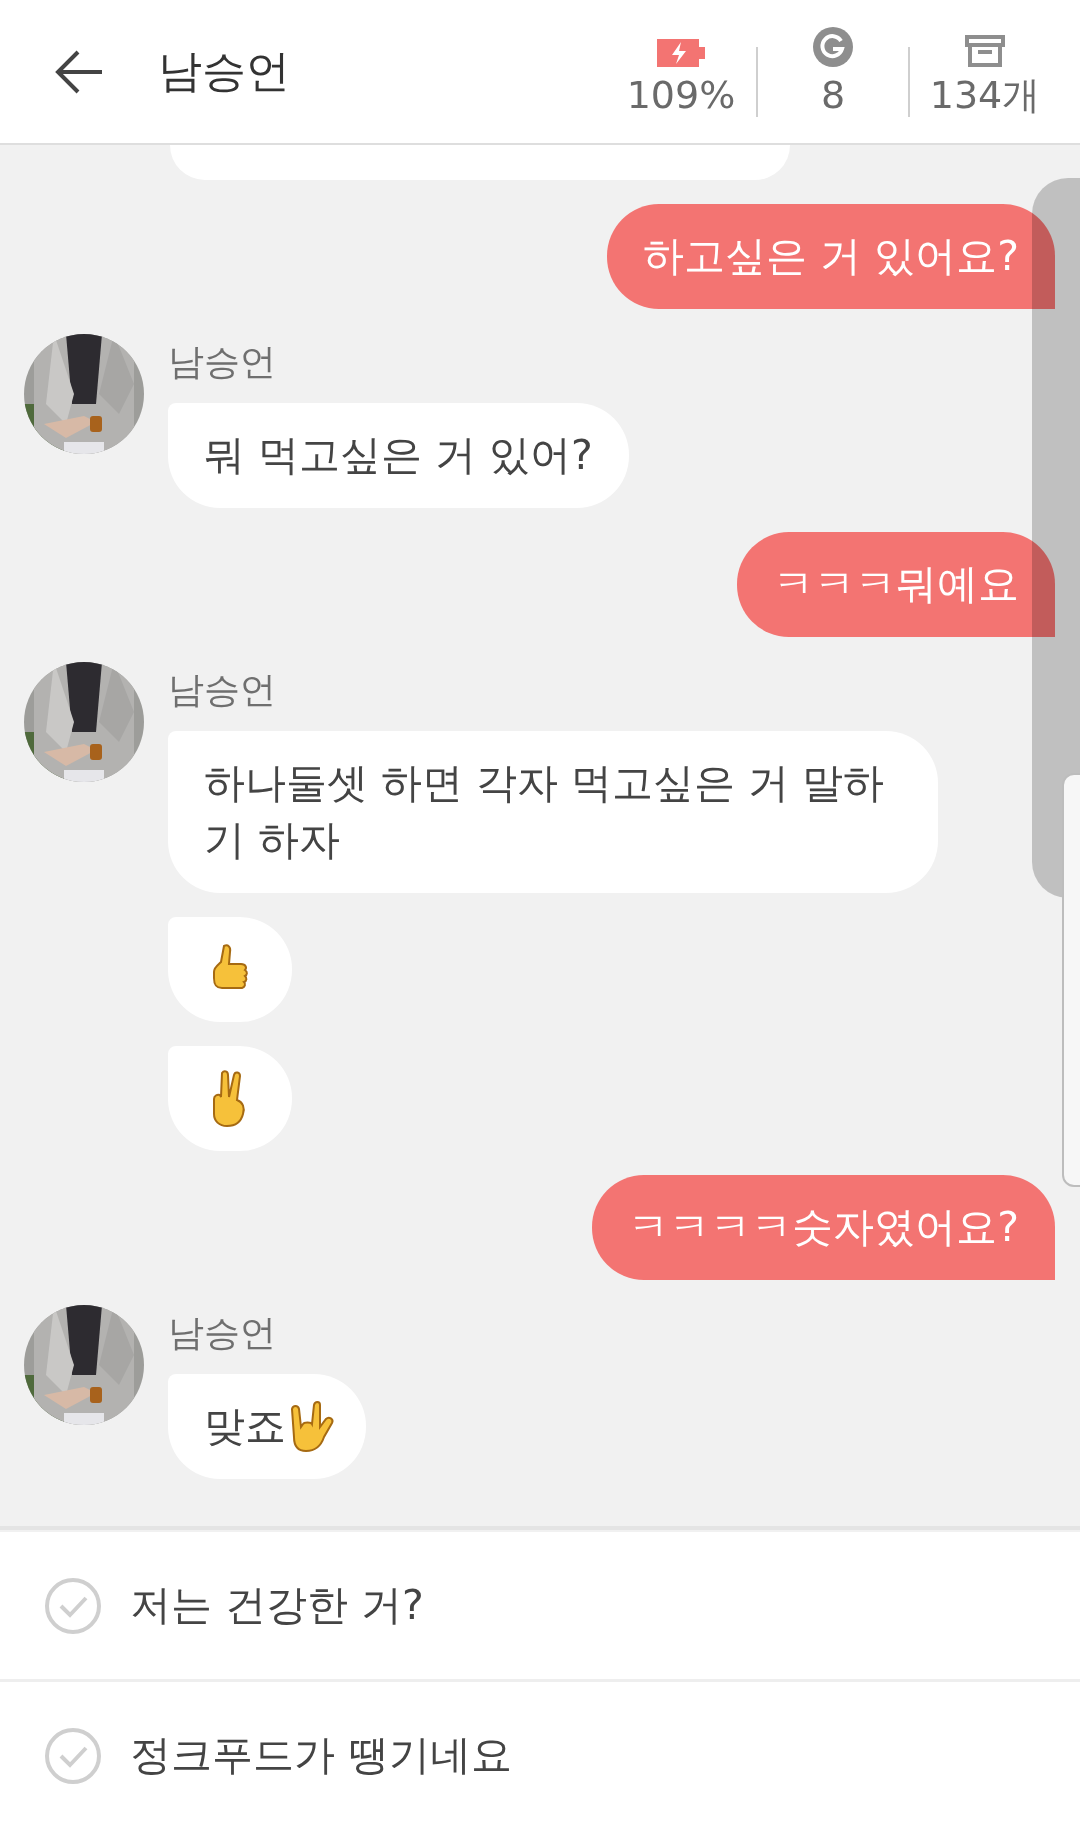  What do you see at coordinates (553, 812) in the screenshot?
I see `message-bubble: 하나둘셋 하면 각자 먹고싶은 거 말하기 하자` at bounding box center [553, 812].